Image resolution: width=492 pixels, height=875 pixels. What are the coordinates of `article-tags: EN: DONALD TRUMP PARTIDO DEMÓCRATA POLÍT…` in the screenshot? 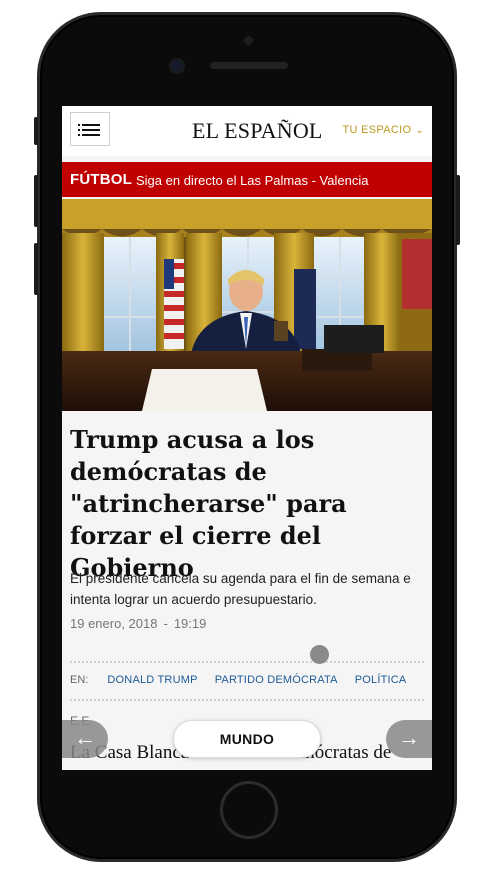 It's located at (245, 680).